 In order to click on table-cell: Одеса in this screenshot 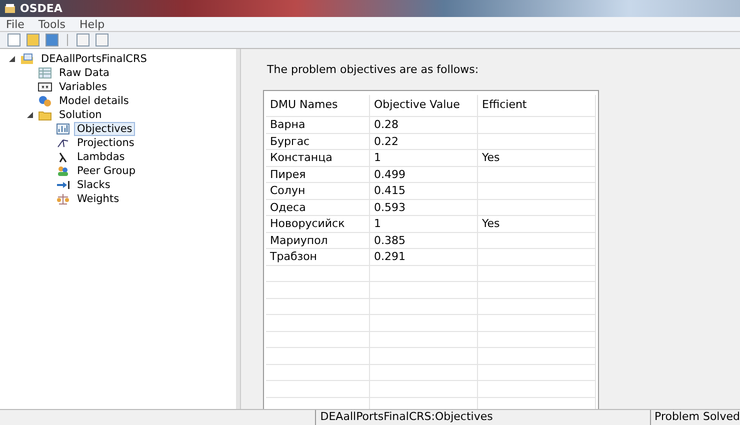, I will do `click(318, 207)`.